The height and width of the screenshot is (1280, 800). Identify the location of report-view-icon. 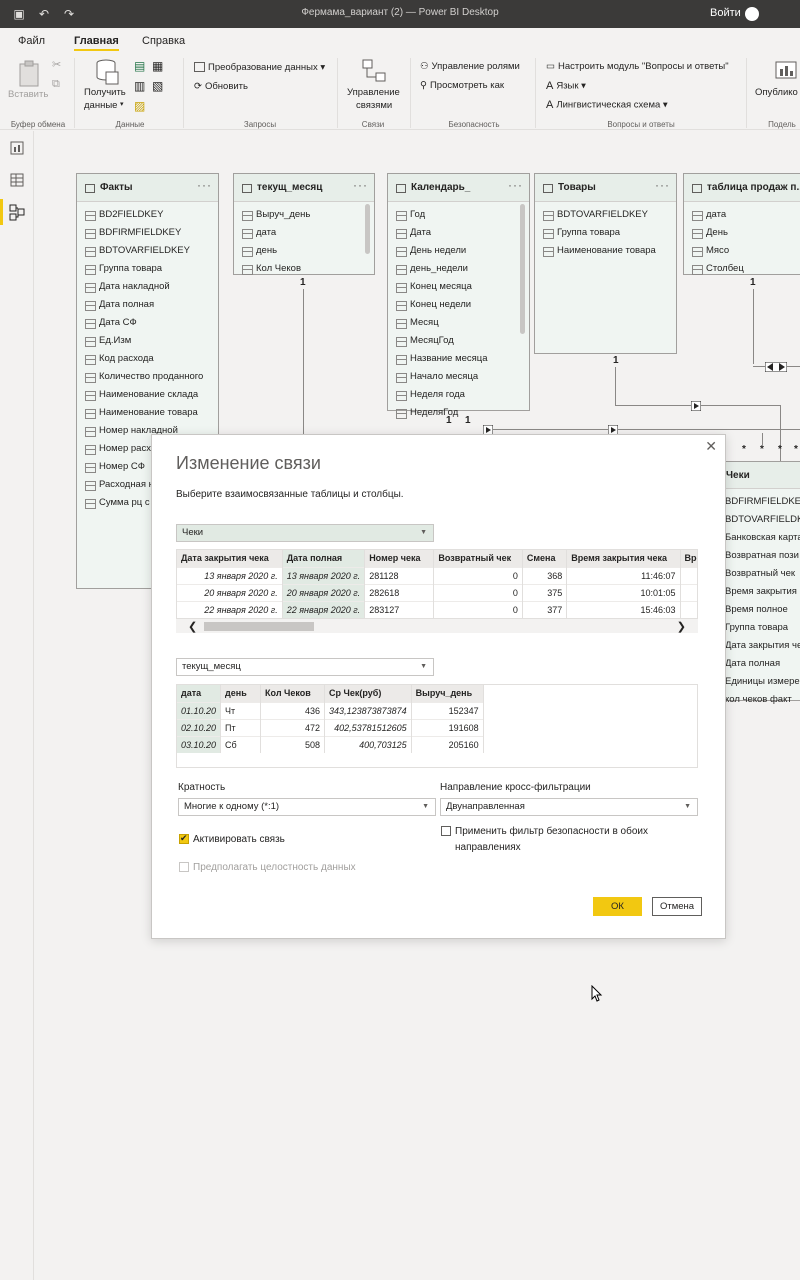
(17, 148).